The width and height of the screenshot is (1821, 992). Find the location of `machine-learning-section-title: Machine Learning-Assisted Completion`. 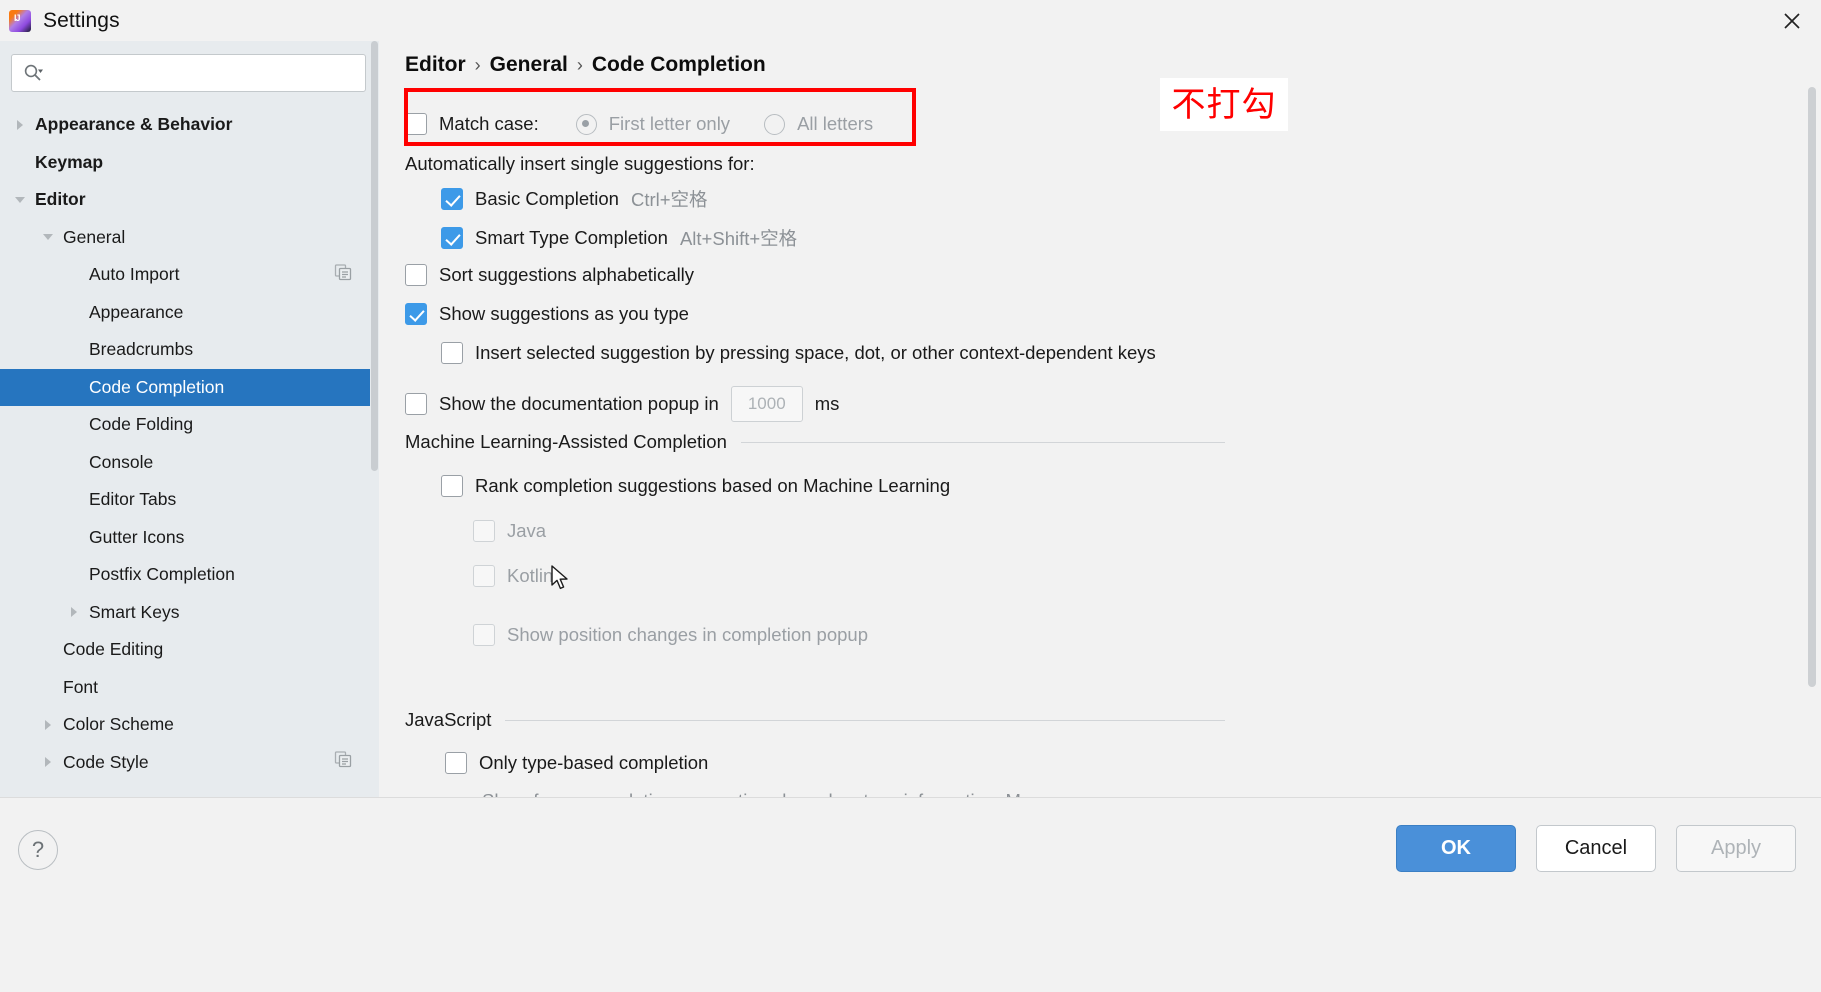

machine-learning-section-title: Machine Learning-Assisted Completion is located at coordinates (566, 441).